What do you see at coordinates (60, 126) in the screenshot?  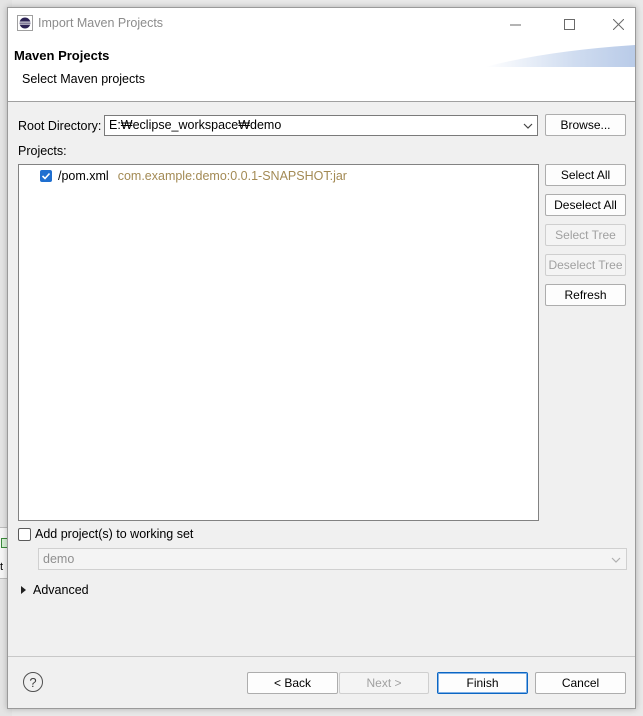 I see `root-directory-label: Root Directory:` at bounding box center [60, 126].